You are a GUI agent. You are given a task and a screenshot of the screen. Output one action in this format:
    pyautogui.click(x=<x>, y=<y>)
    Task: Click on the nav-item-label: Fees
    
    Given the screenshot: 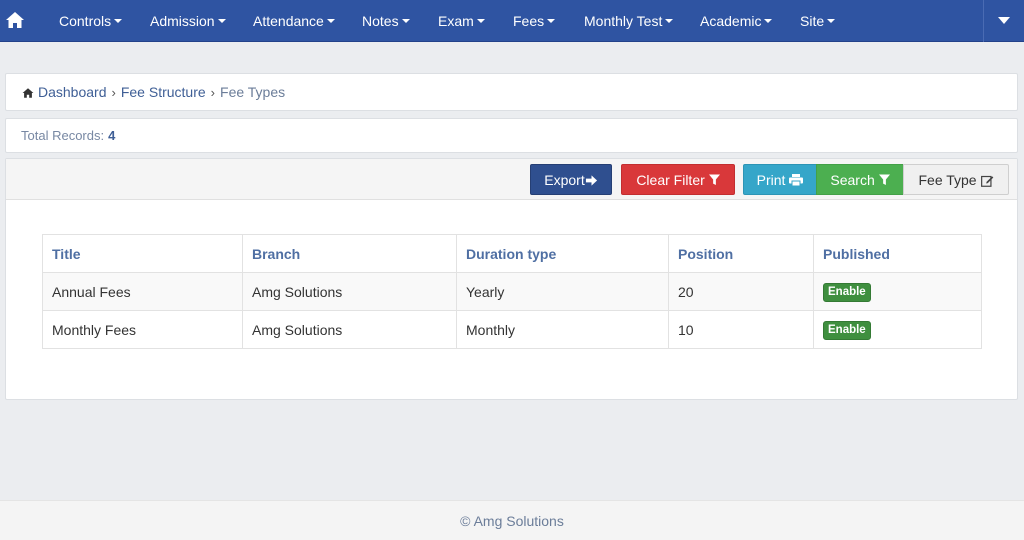 What is the action you would take?
    pyautogui.click(x=529, y=21)
    